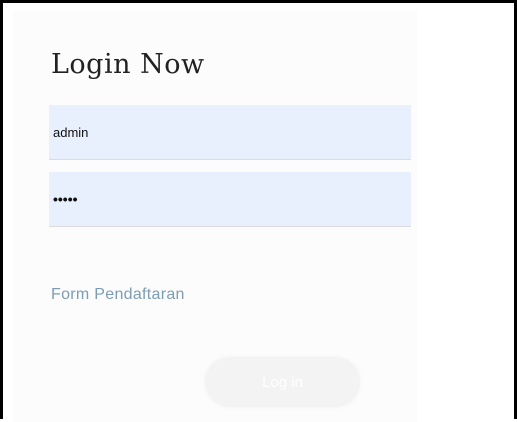 This screenshot has height=422, width=517. I want to click on register-link: Form Pendaftaran, so click(118, 295).